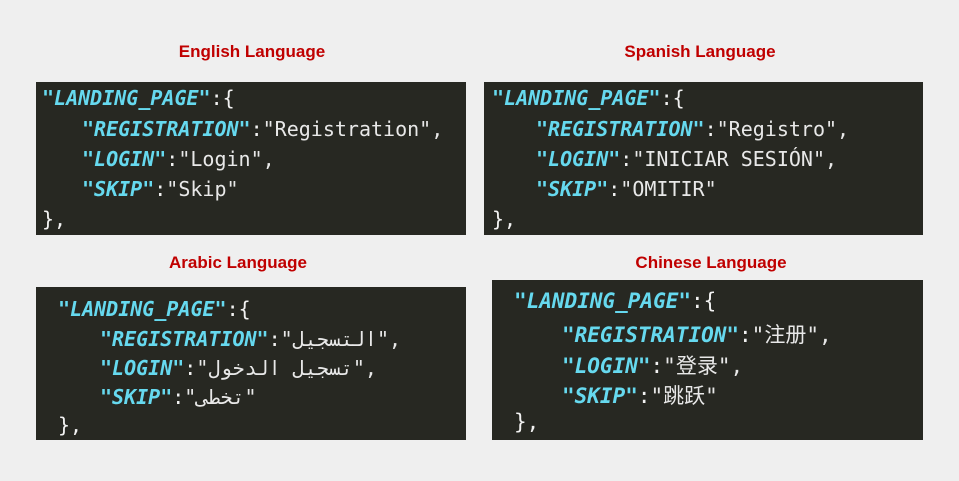 This screenshot has height=481, width=959. I want to click on value-registration: "Registro",, so click(783, 129).